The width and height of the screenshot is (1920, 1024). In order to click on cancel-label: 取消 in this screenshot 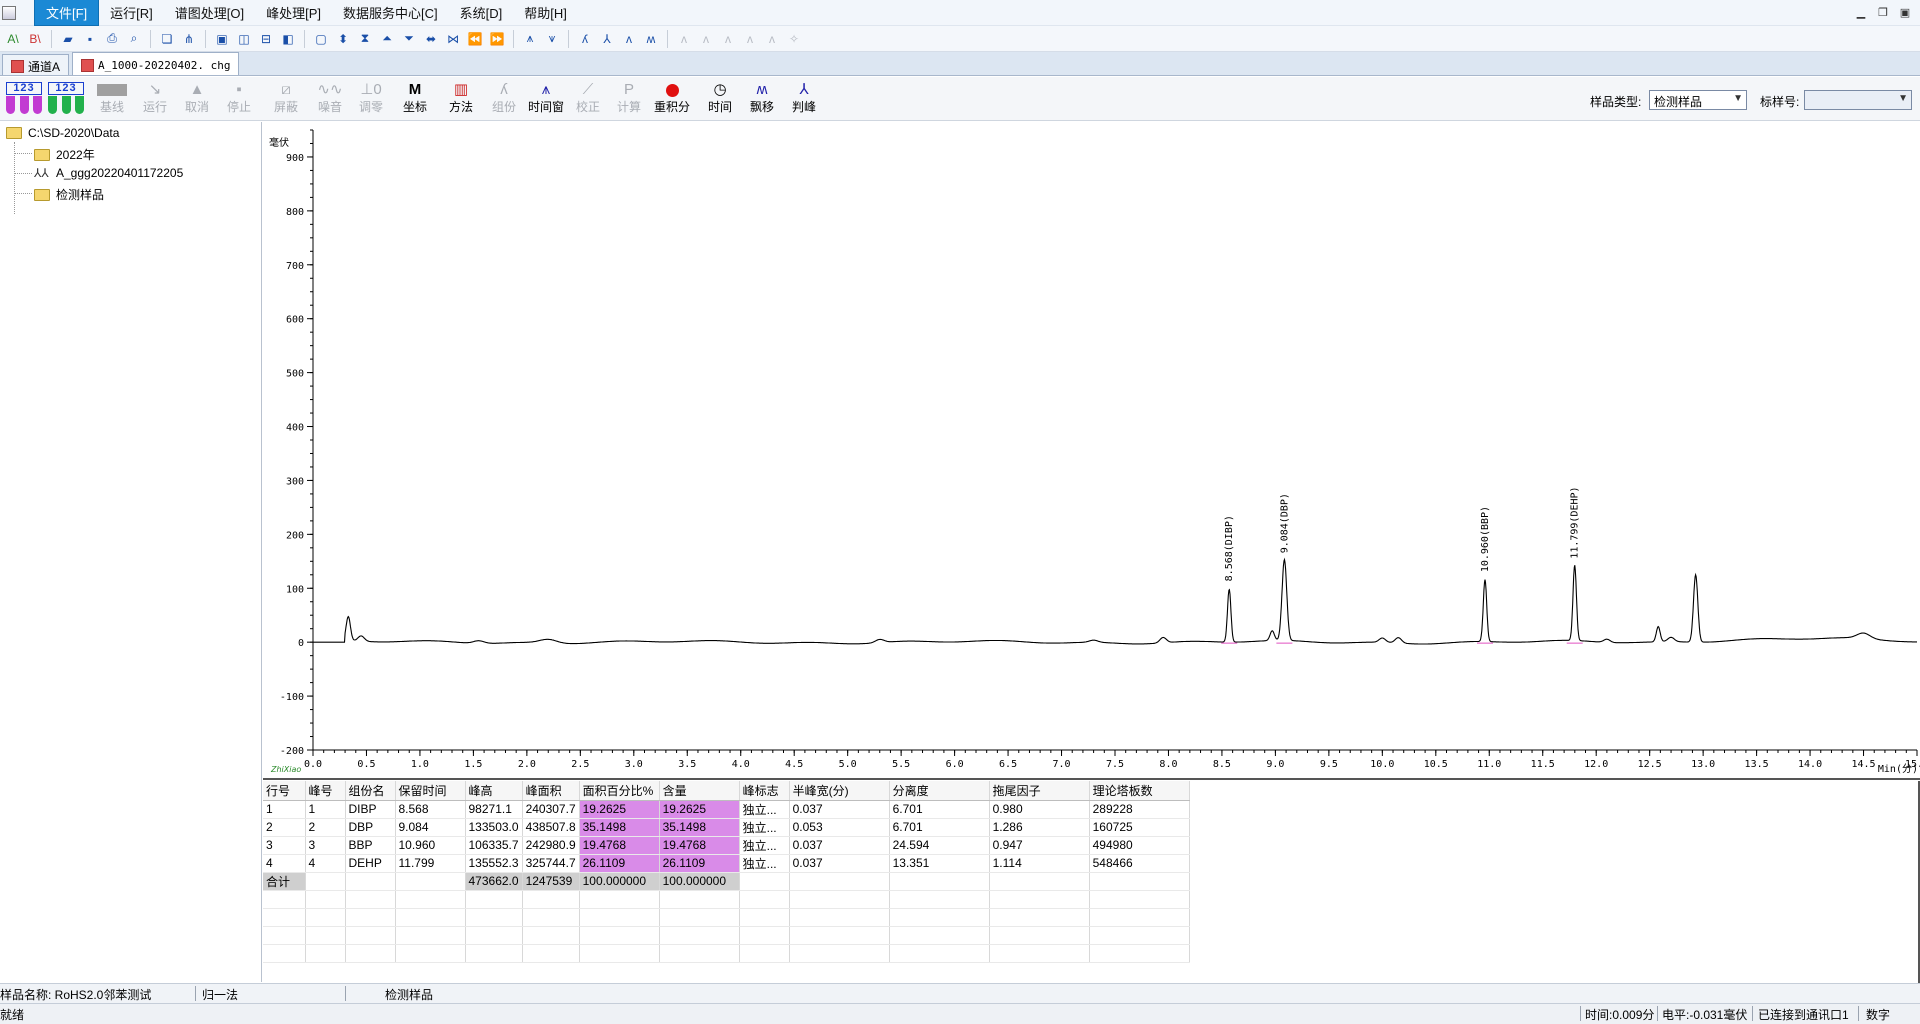, I will do `click(196, 107)`.